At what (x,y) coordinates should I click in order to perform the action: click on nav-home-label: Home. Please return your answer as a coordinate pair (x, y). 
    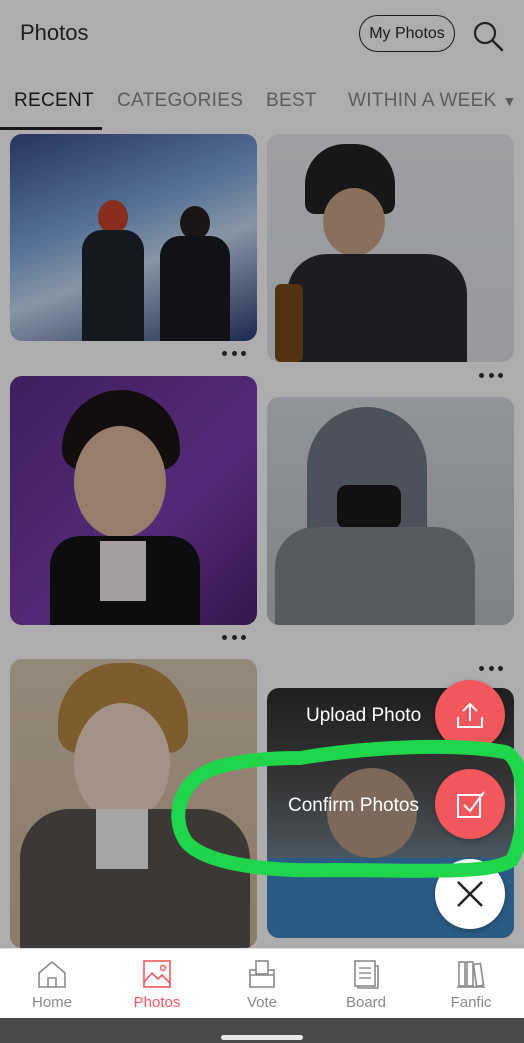
    Looking at the image, I should click on (51, 1002).